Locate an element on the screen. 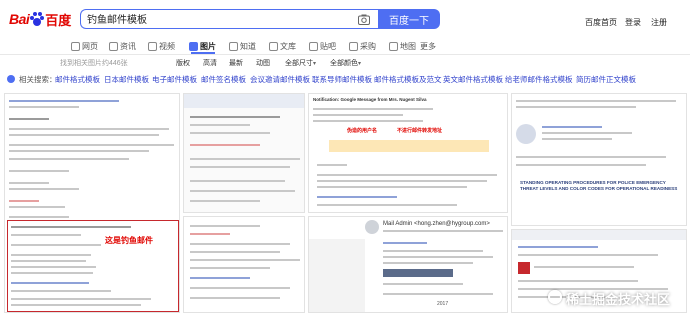 This screenshot has height=313, width=690. related-item: 邮件格式模板及范文 is located at coordinates (408, 79).